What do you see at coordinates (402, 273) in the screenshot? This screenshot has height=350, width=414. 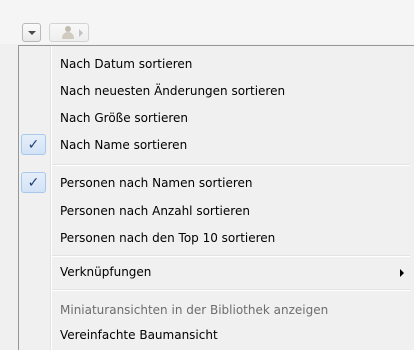 I see `chevron-right-icon` at bounding box center [402, 273].